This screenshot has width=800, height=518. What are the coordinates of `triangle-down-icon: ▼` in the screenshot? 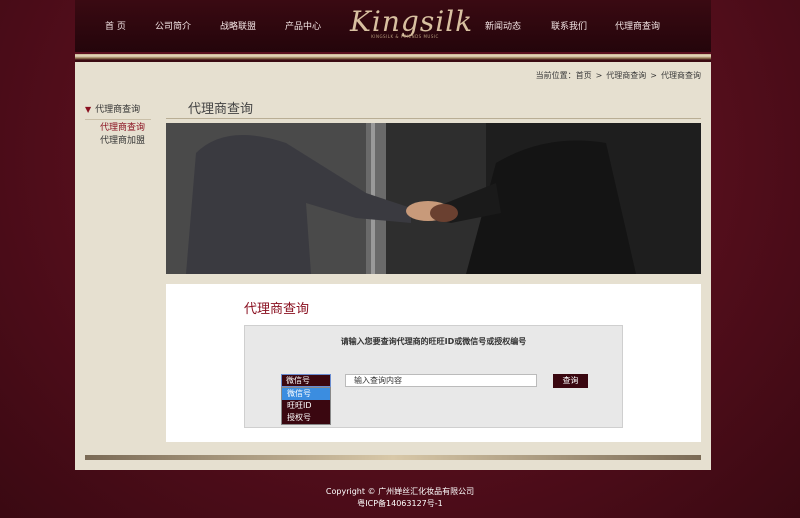 It's located at (88, 109).